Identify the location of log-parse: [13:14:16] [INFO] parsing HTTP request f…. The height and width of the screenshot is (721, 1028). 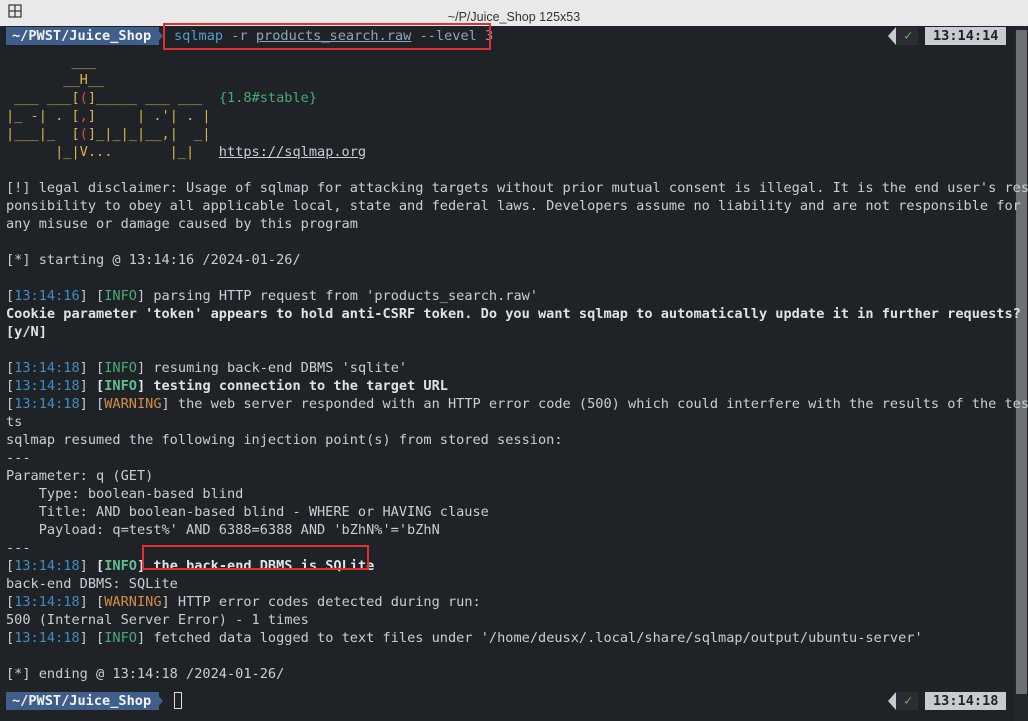
(272, 296).